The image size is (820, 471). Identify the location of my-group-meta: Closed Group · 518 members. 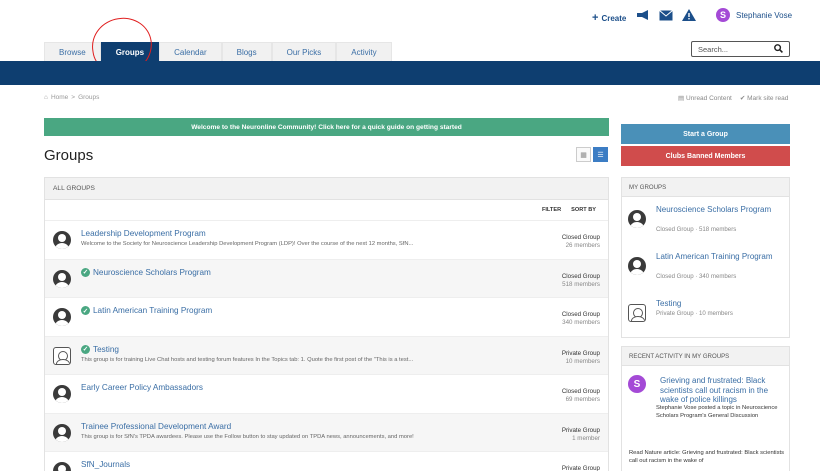
(696, 229).